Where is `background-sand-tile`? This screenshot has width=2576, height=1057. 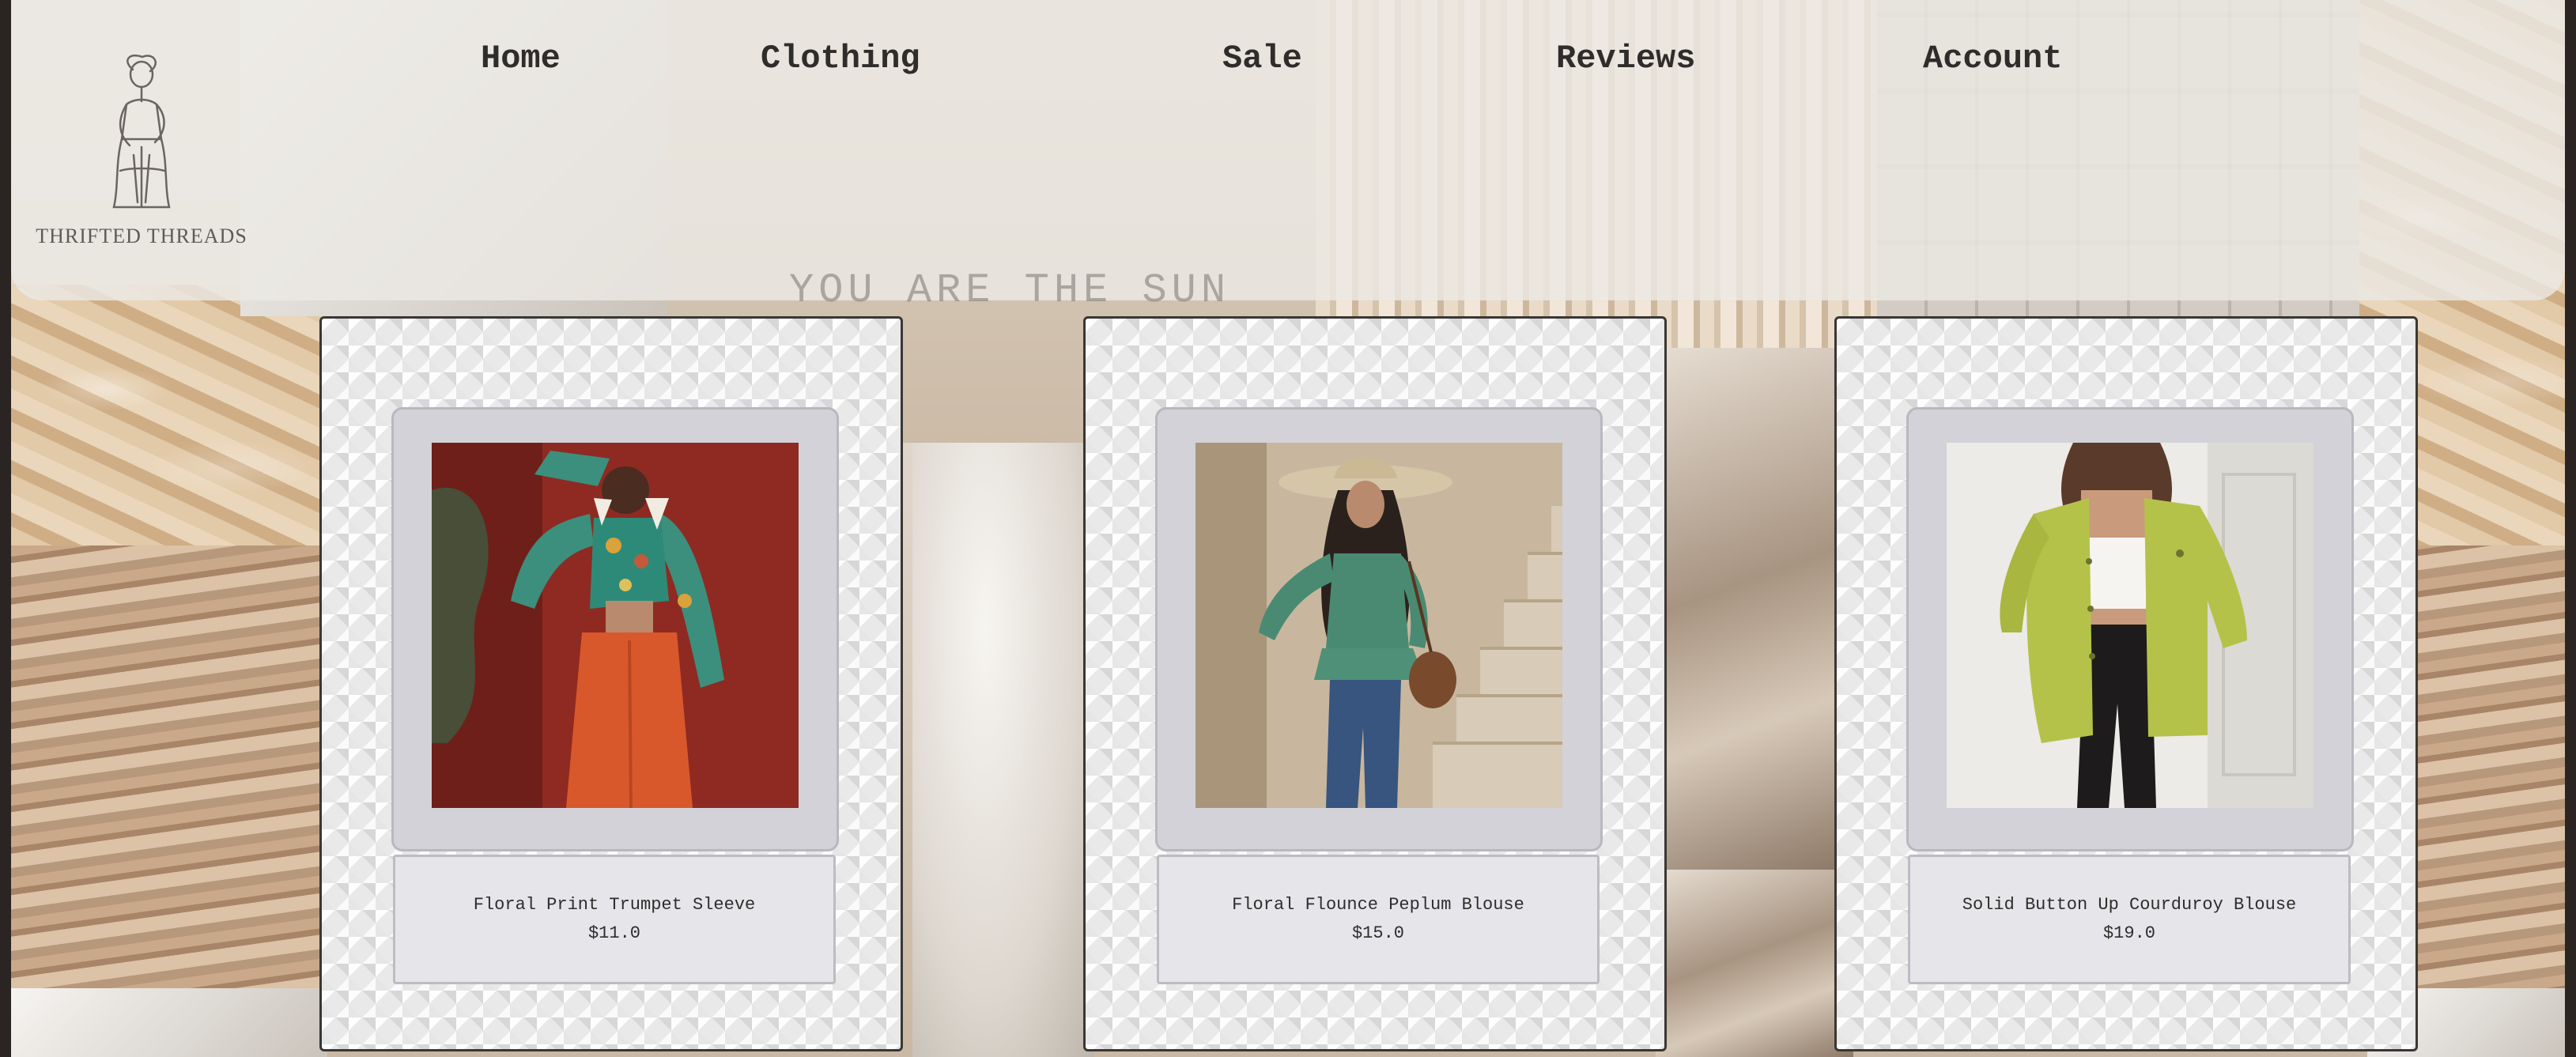
background-sand-tile is located at coordinates (169, 766).